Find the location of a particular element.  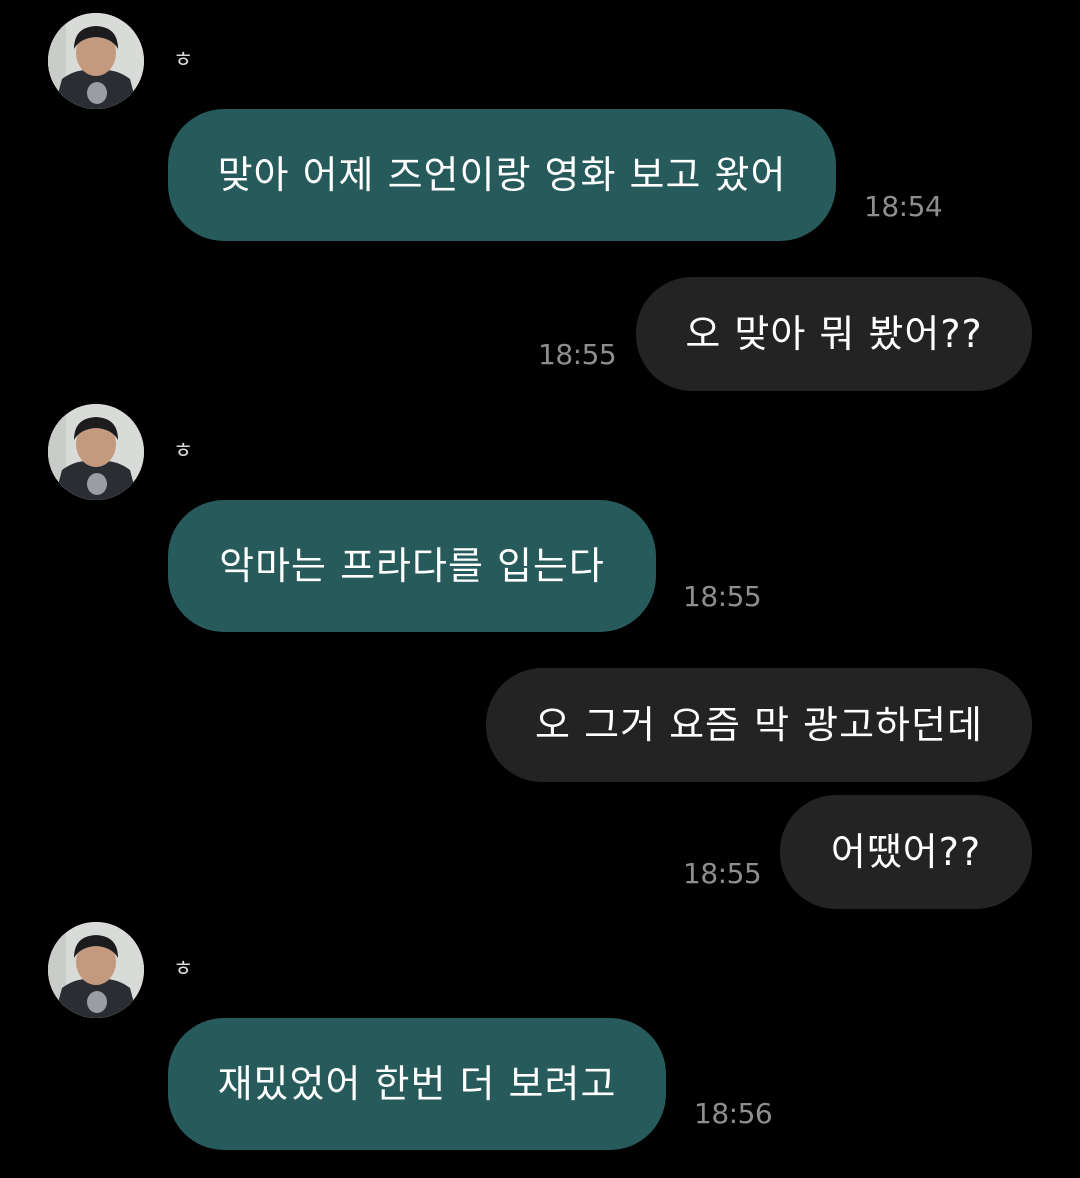

message-timestamp: 18:56 is located at coordinates (733, 1113).